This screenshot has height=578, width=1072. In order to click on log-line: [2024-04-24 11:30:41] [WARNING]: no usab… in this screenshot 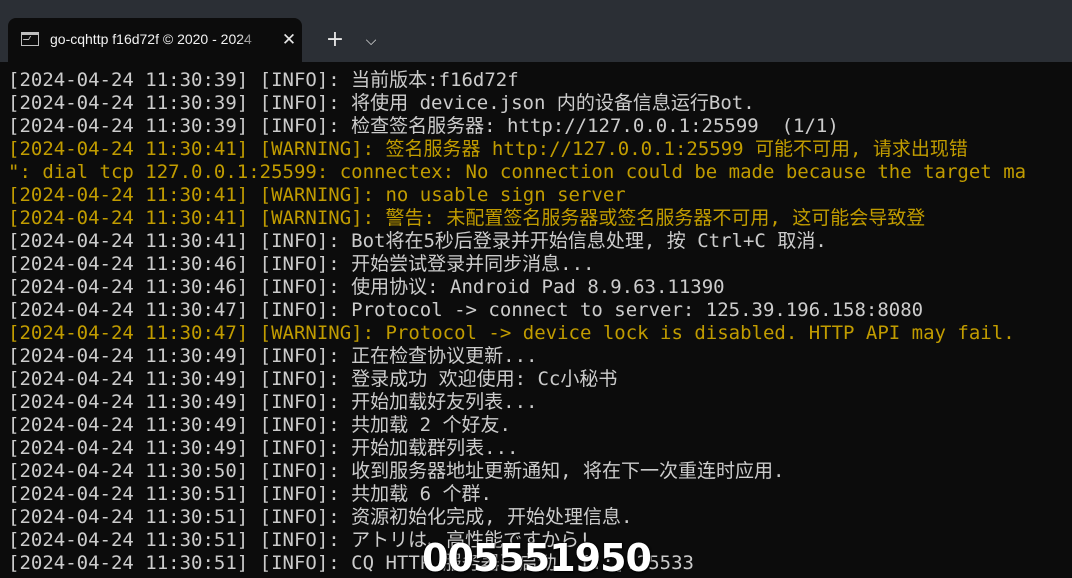, I will do `click(317, 195)`.